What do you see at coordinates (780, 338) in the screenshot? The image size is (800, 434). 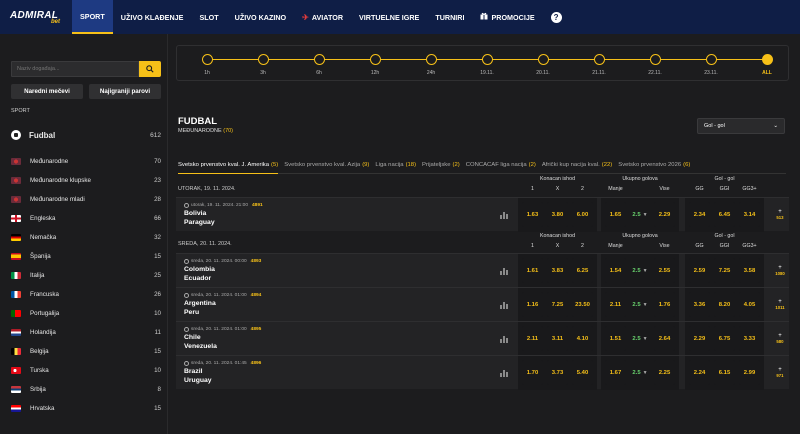 I see `more-markets-button: +580` at bounding box center [780, 338].